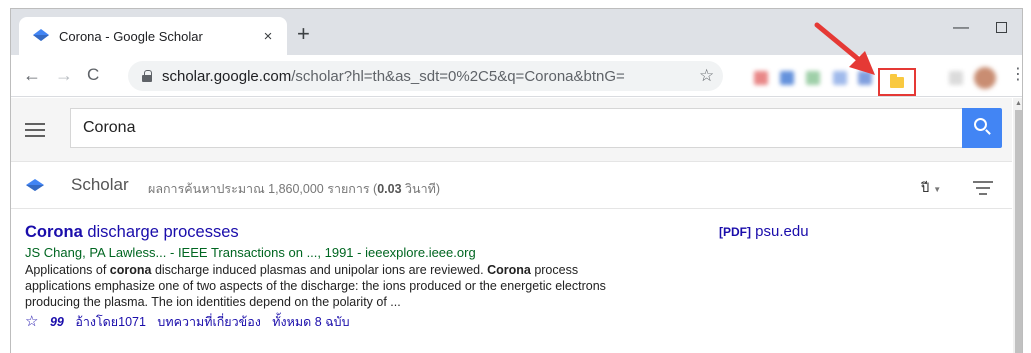  What do you see at coordinates (147, 76) in the screenshot?
I see `lock-icon` at bounding box center [147, 76].